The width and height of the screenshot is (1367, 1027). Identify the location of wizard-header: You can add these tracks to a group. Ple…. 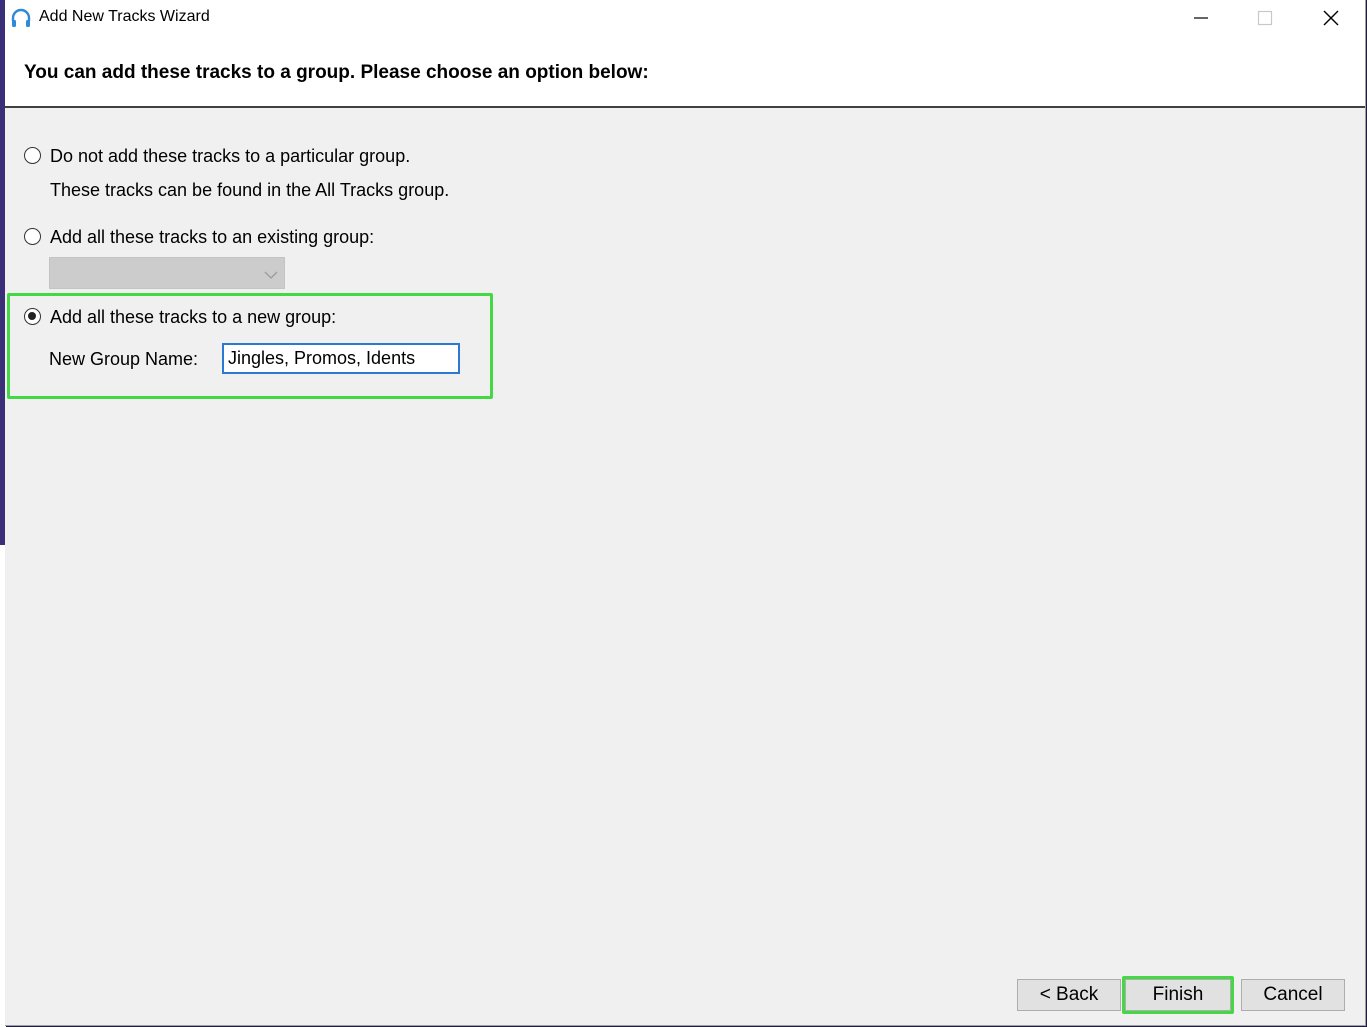
(685, 72).